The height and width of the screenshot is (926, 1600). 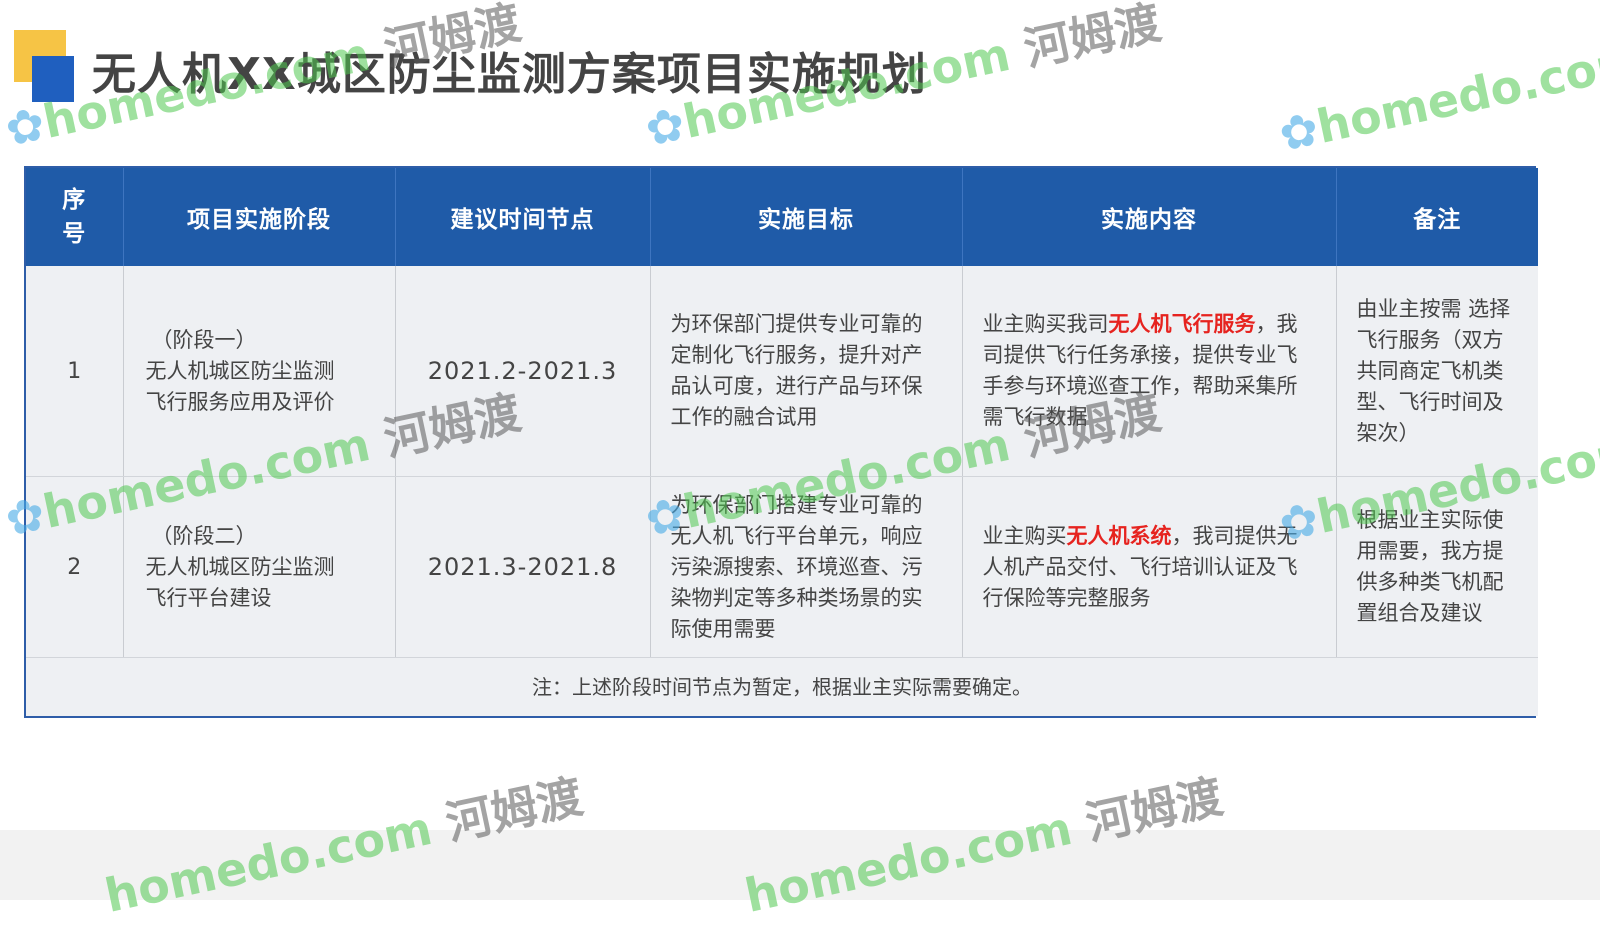 What do you see at coordinates (509, 74) in the screenshot?
I see `page-title: 无人机XX城区防尘监测方案项目实施规划` at bounding box center [509, 74].